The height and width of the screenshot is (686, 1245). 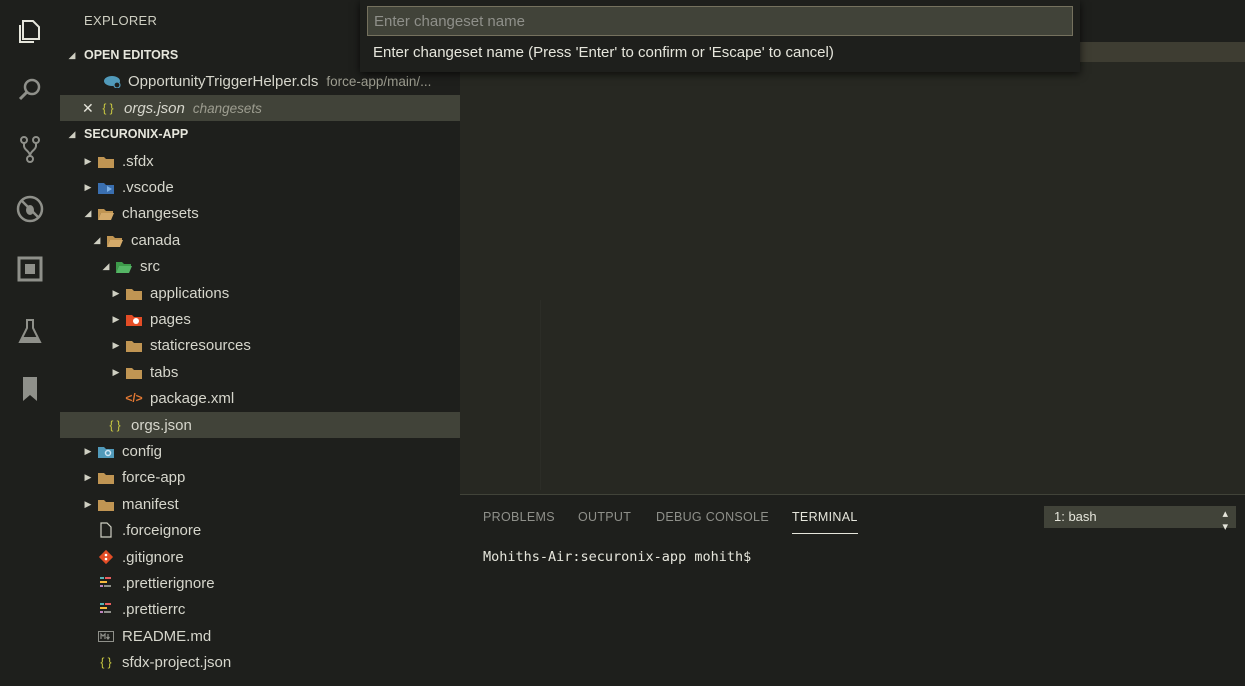 I want to click on tree-item-sfdx: ▶ .sfdx, so click(x=260, y=161).